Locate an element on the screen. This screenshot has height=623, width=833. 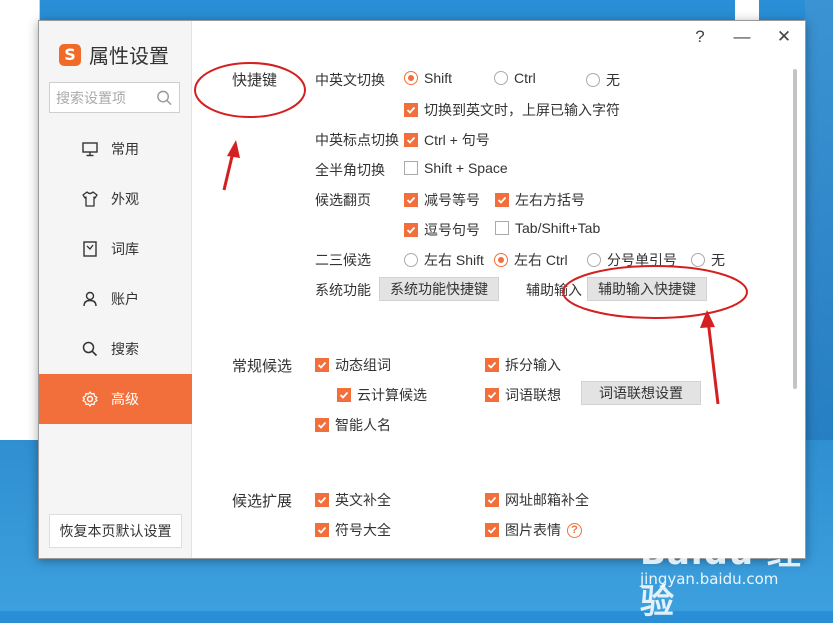
split-input-checkbox: 拆分输入 is located at coordinates (523, 365).